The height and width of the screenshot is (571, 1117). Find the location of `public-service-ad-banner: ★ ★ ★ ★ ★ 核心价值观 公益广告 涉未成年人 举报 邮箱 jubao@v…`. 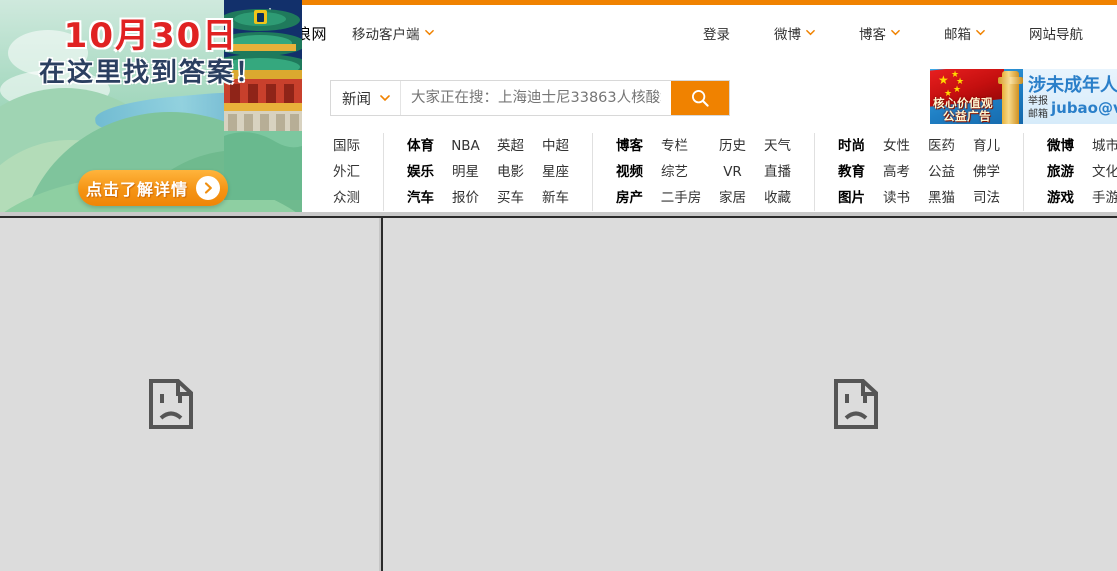

public-service-ad-banner: ★ ★ ★ ★ ★ 核心价值观 公益广告 涉未成年人 举报 邮箱 jubao@v… is located at coordinates (1023, 96).